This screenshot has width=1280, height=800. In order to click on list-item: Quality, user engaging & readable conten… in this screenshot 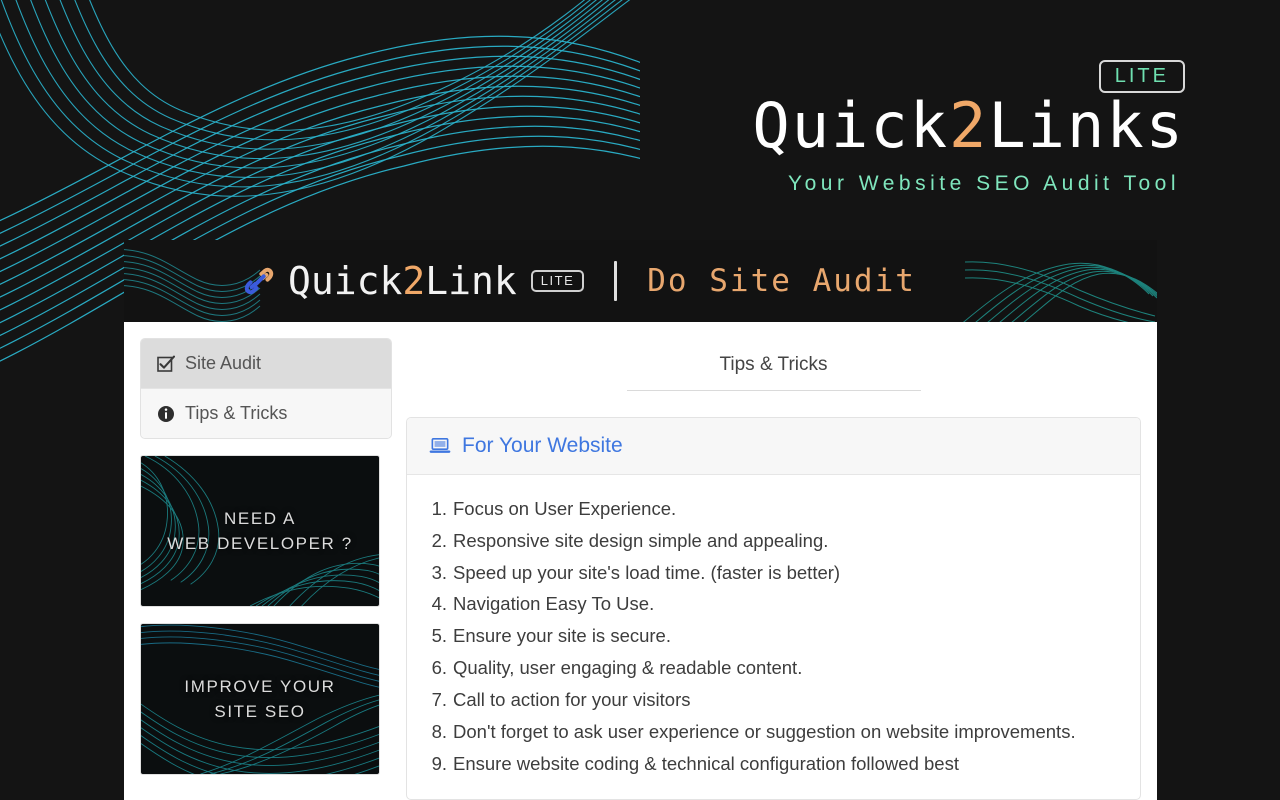, I will do `click(613, 668)`.